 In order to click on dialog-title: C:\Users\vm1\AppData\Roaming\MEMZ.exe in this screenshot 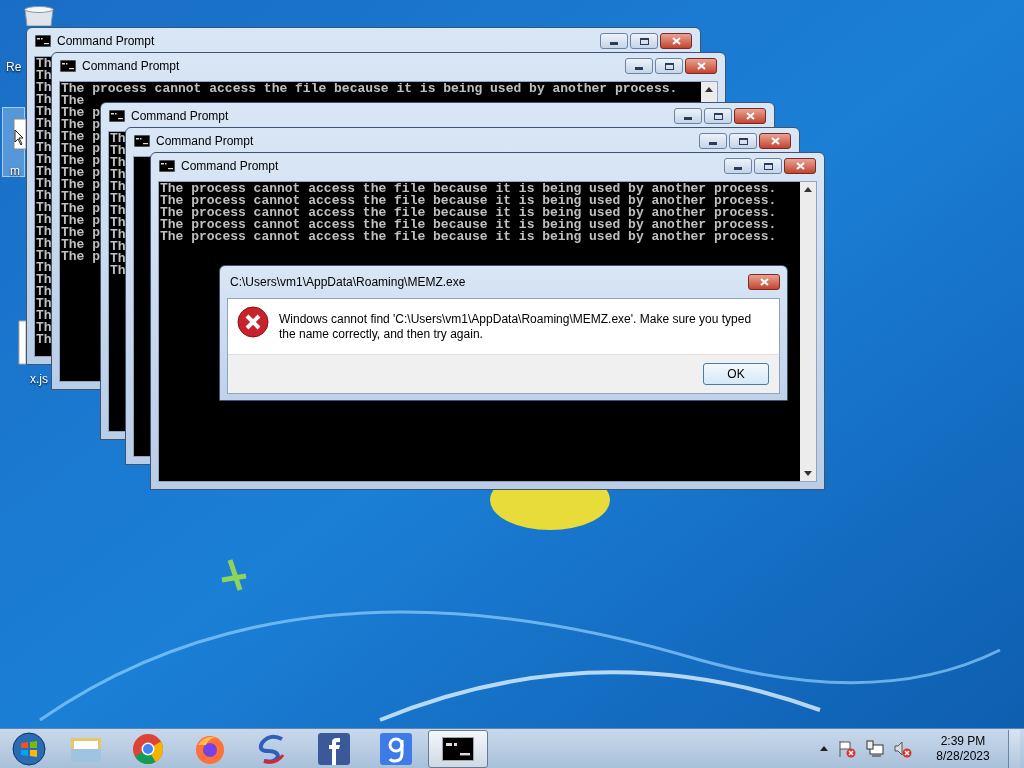, I will do `click(348, 282)`.